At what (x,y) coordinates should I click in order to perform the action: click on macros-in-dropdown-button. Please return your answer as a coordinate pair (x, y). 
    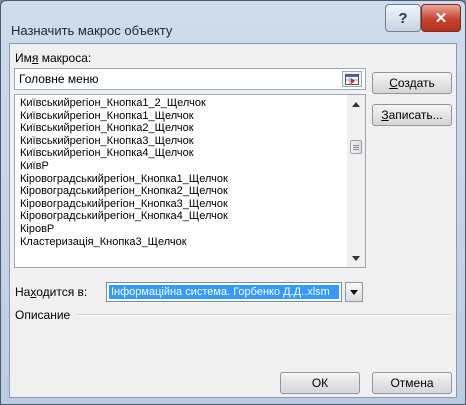
    Looking at the image, I should click on (354, 292).